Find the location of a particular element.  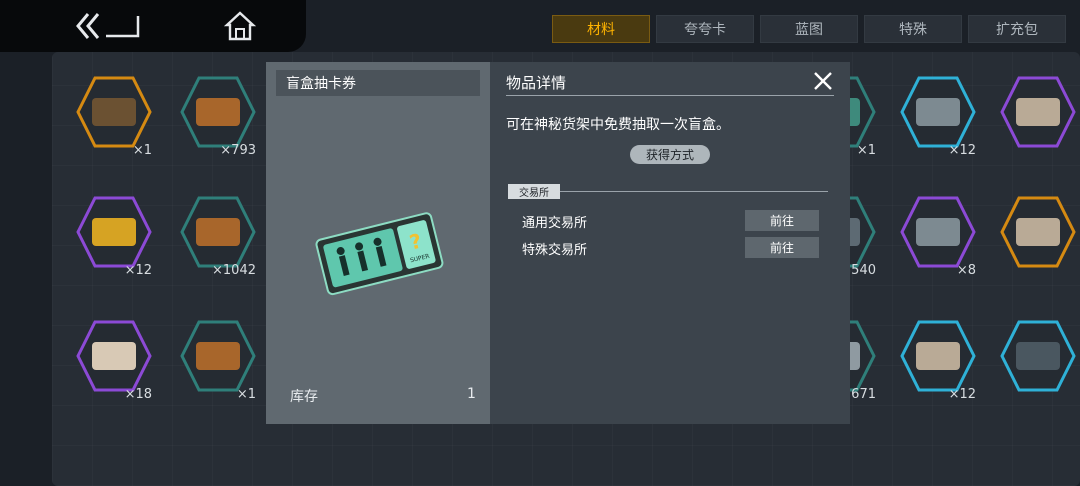

inventory-item-crate: ×793 is located at coordinates (218, 117).